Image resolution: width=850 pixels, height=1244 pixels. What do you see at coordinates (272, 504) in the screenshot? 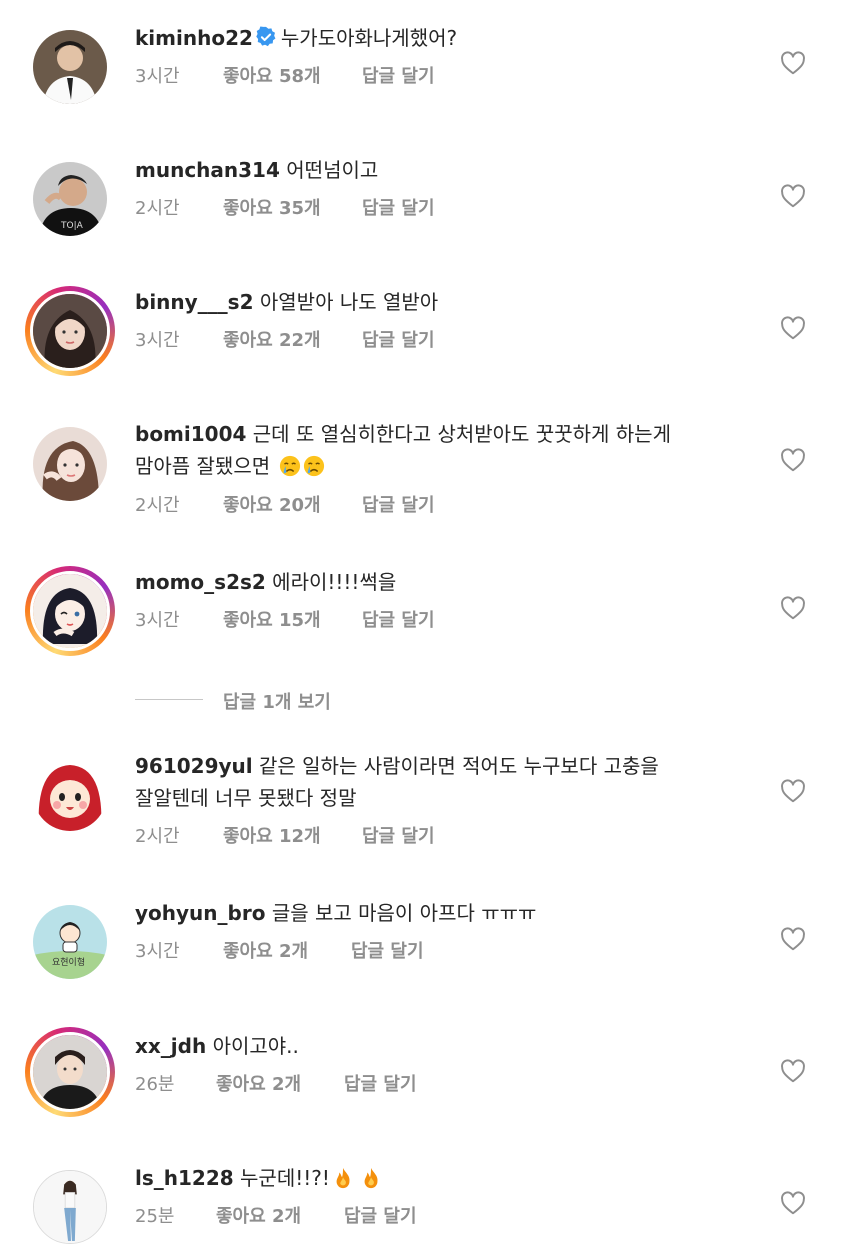
I see `likes-count: 좋아요 20개` at bounding box center [272, 504].